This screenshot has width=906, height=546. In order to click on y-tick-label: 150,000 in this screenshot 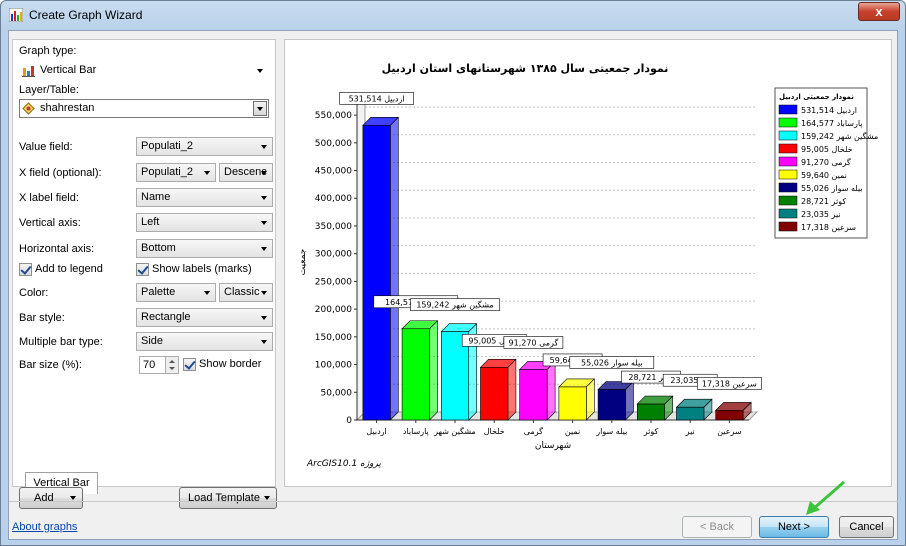, I will do `click(333, 338)`.